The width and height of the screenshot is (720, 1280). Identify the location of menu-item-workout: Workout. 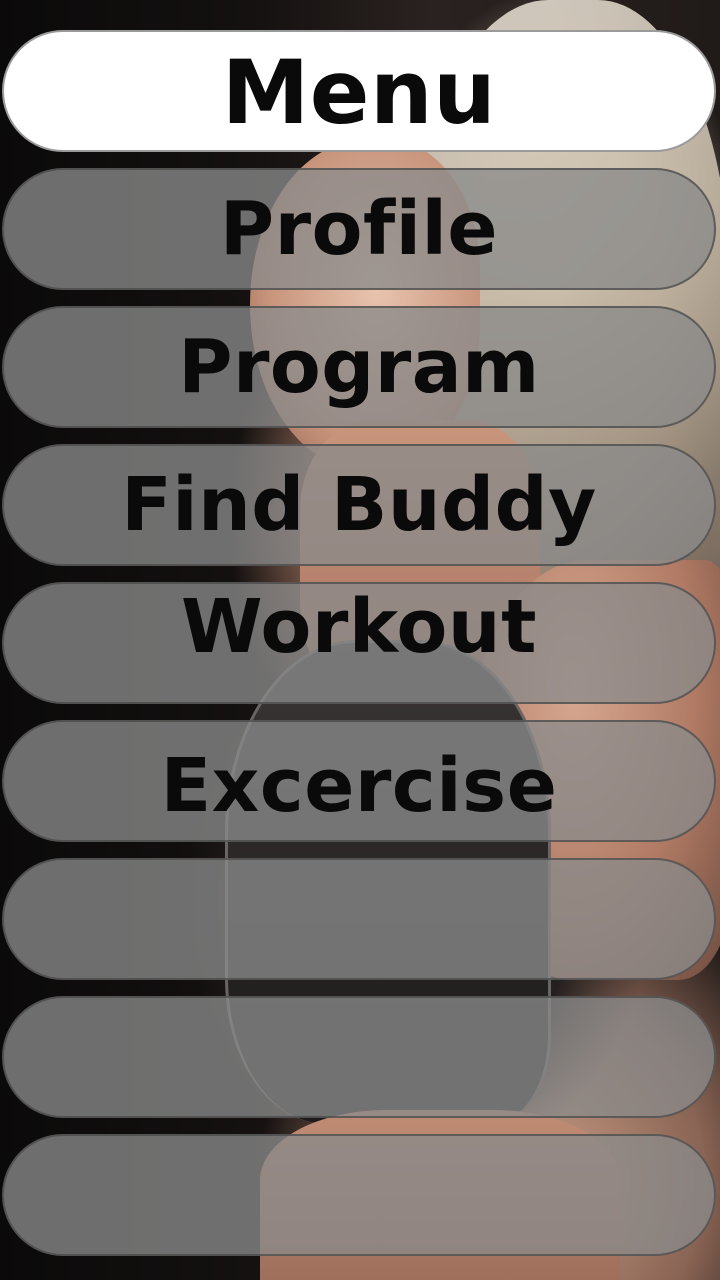
(359, 643).